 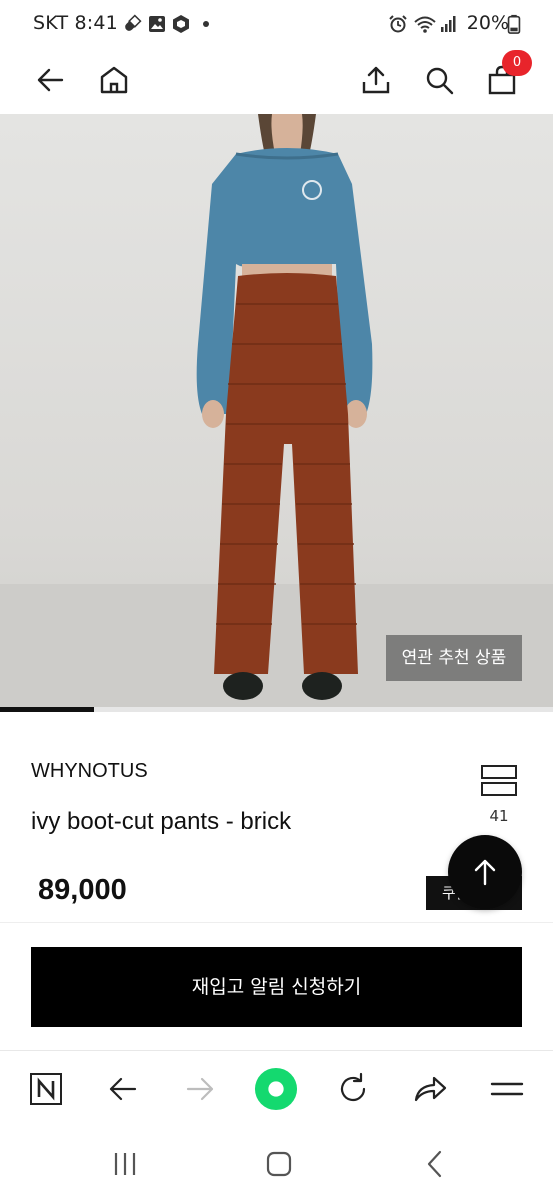 What do you see at coordinates (499, 780) in the screenshot?
I see `stack-icon` at bounding box center [499, 780].